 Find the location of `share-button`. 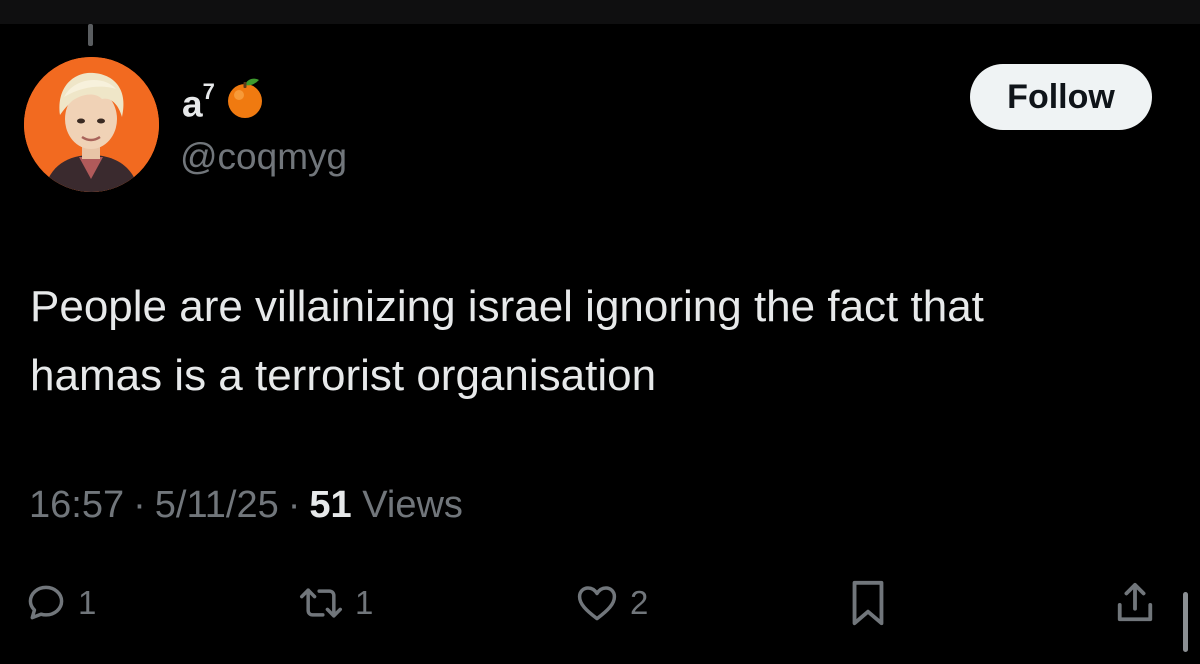

share-button is located at coordinates (1135, 603).